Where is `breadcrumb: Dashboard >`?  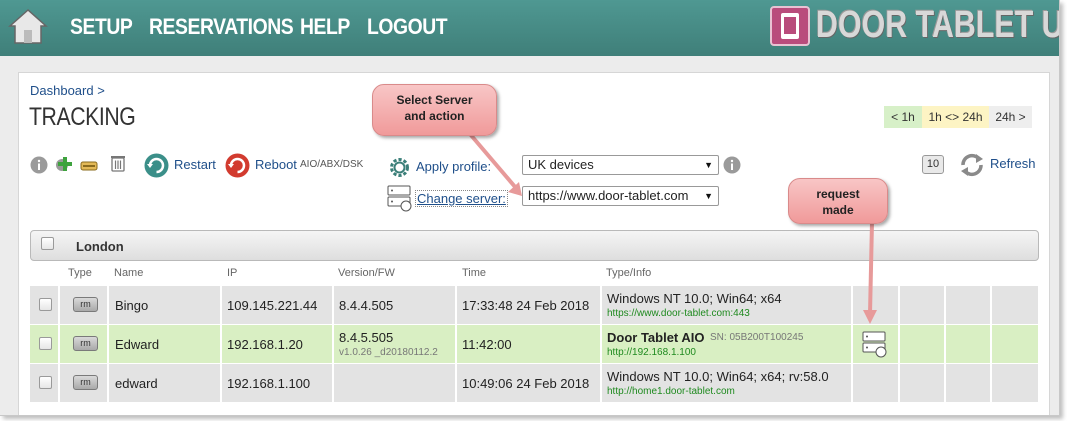 breadcrumb: Dashboard > is located at coordinates (67, 90).